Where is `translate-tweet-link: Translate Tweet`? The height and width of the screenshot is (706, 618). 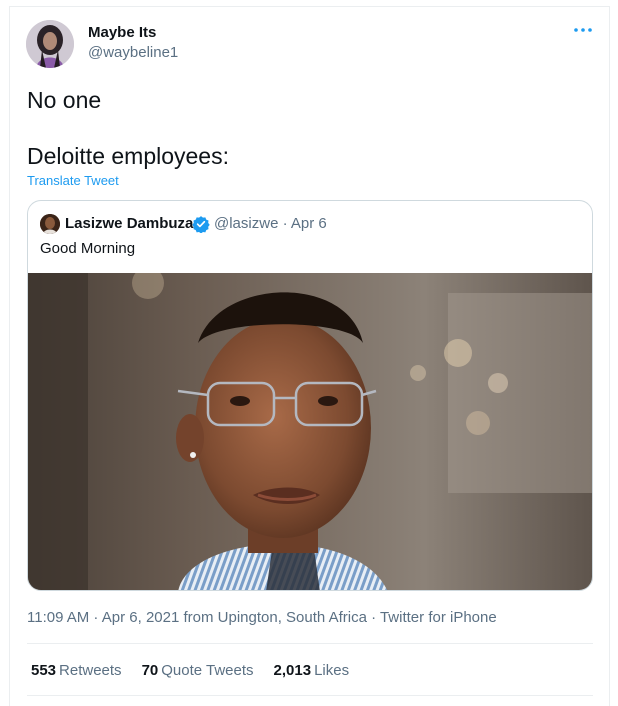
translate-tweet-link: Translate Tweet is located at coordinates (73, 180).